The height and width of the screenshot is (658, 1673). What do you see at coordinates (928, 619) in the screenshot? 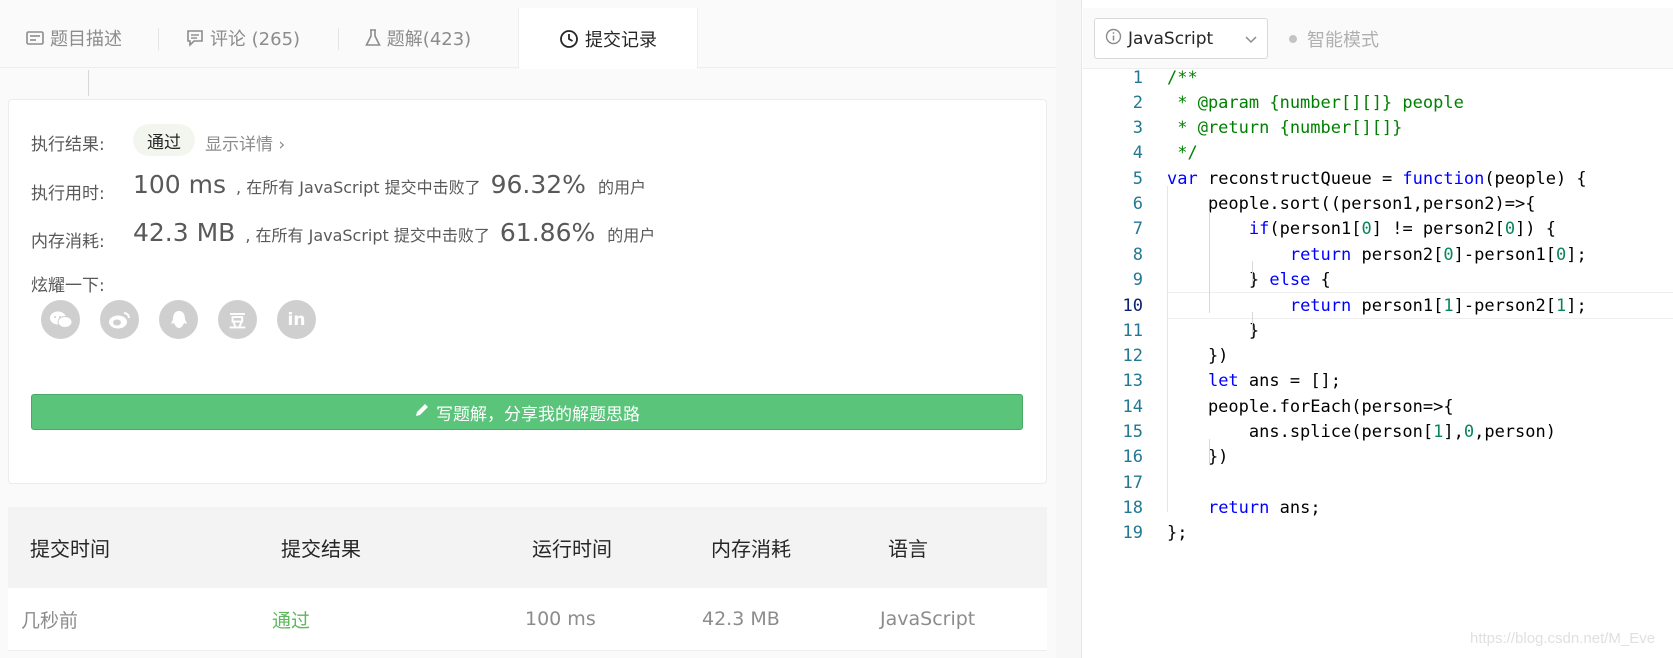
I see `row-language: JavaScript` at bounding box center [928, 619].